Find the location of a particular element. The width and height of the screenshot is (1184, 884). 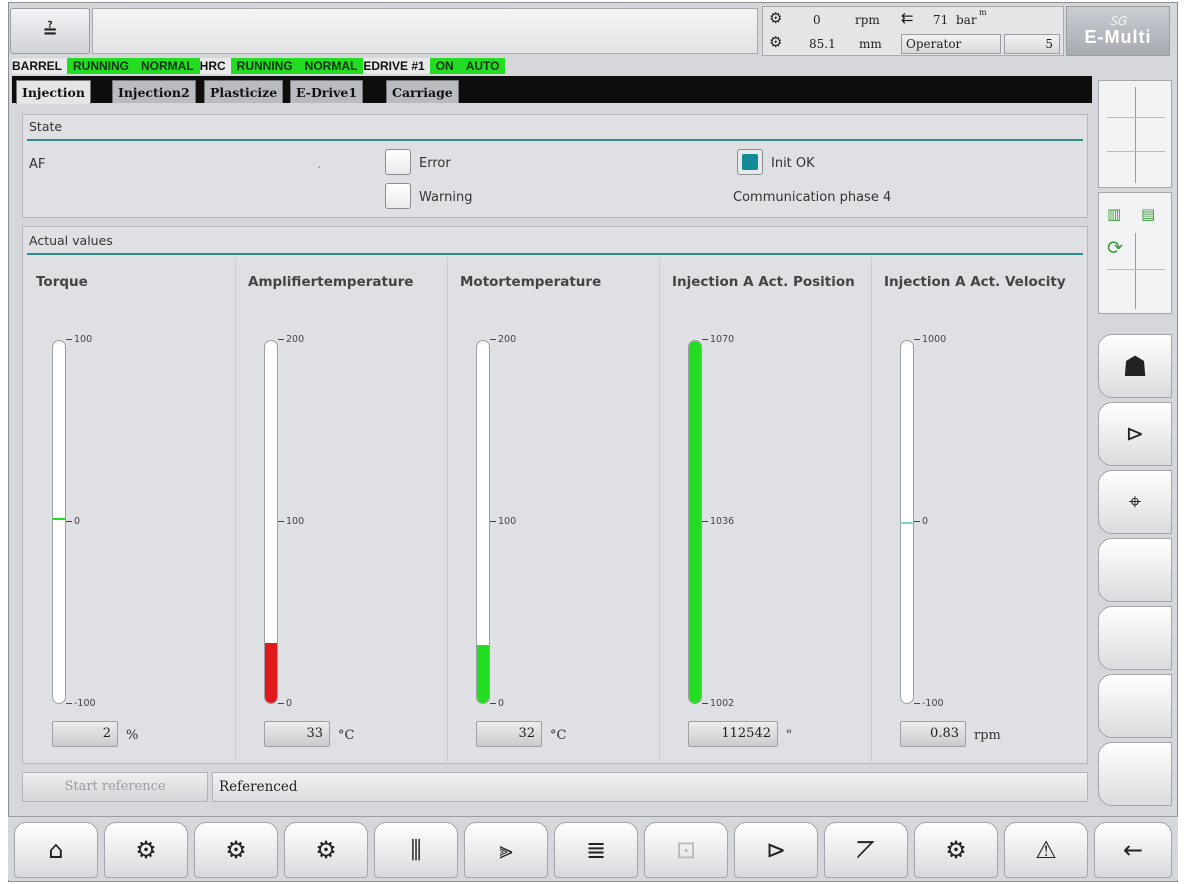

robot-button: ⊡ is located at coordinates (686, 850).